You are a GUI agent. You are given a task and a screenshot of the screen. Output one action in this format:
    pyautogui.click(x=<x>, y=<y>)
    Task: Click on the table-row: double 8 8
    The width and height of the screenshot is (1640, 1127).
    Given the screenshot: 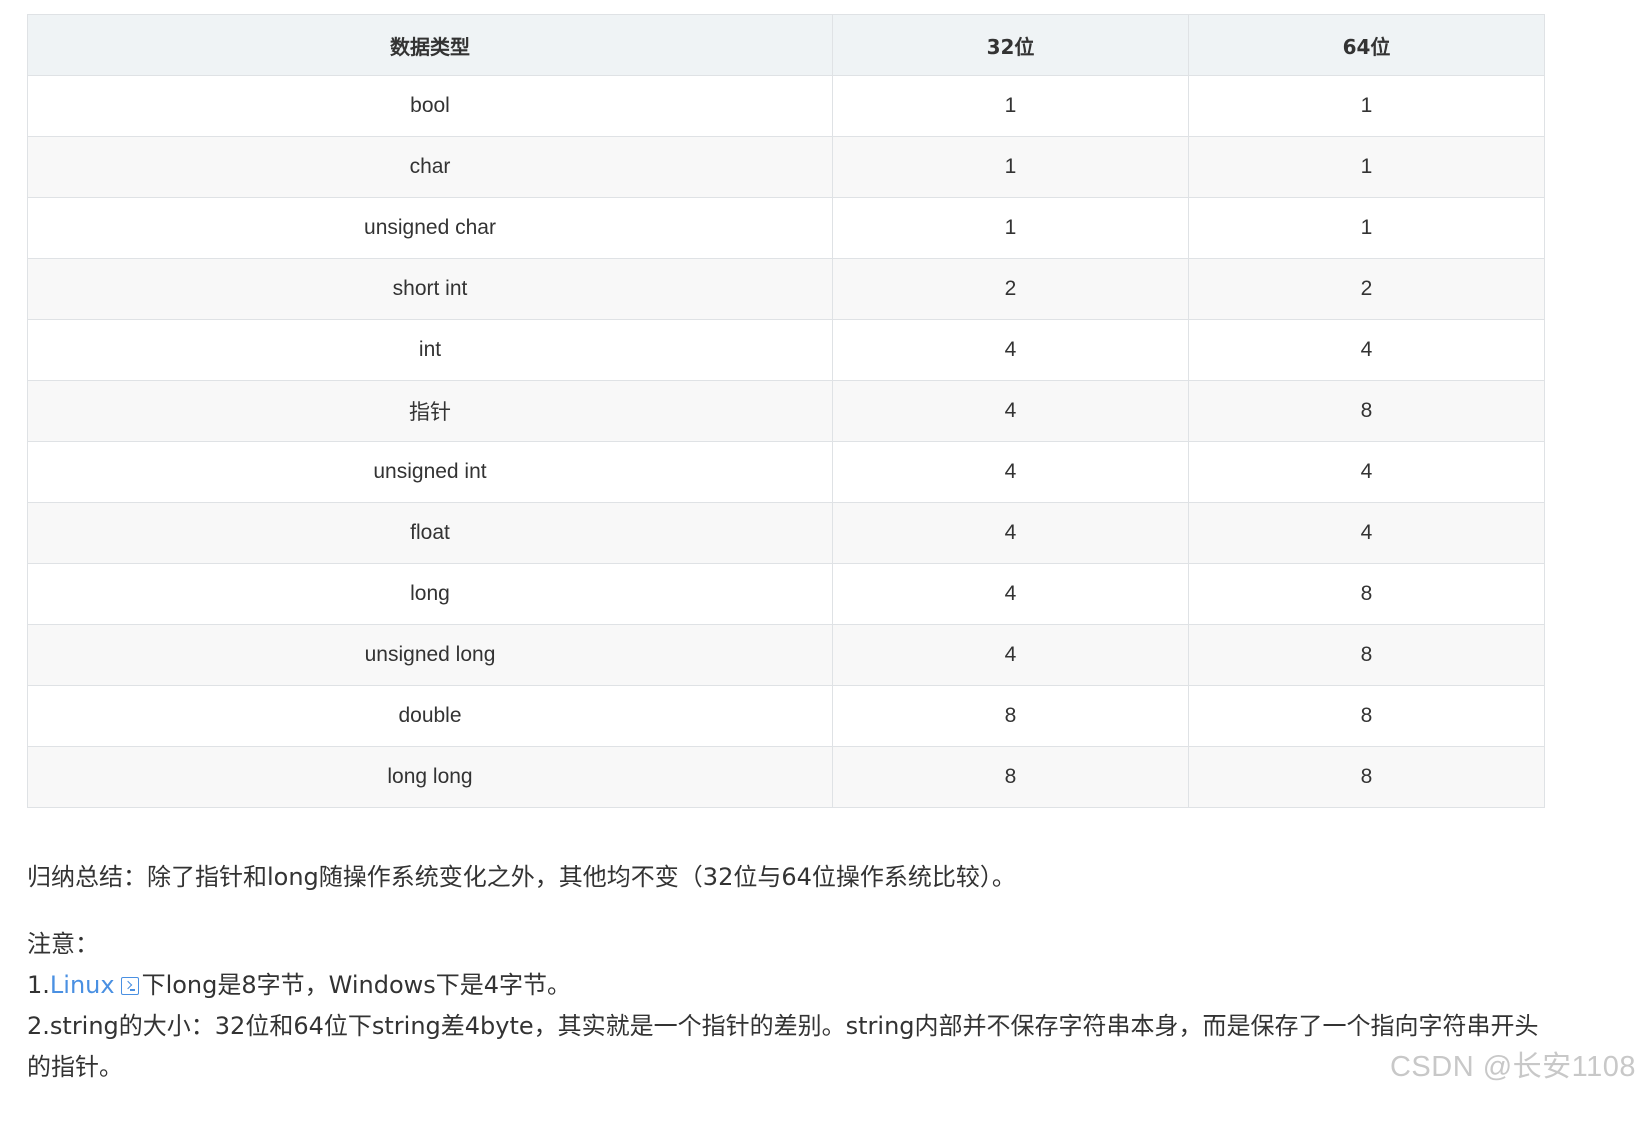 What is the action you would take?
    pyautogui.click(x=786, y=716)
    